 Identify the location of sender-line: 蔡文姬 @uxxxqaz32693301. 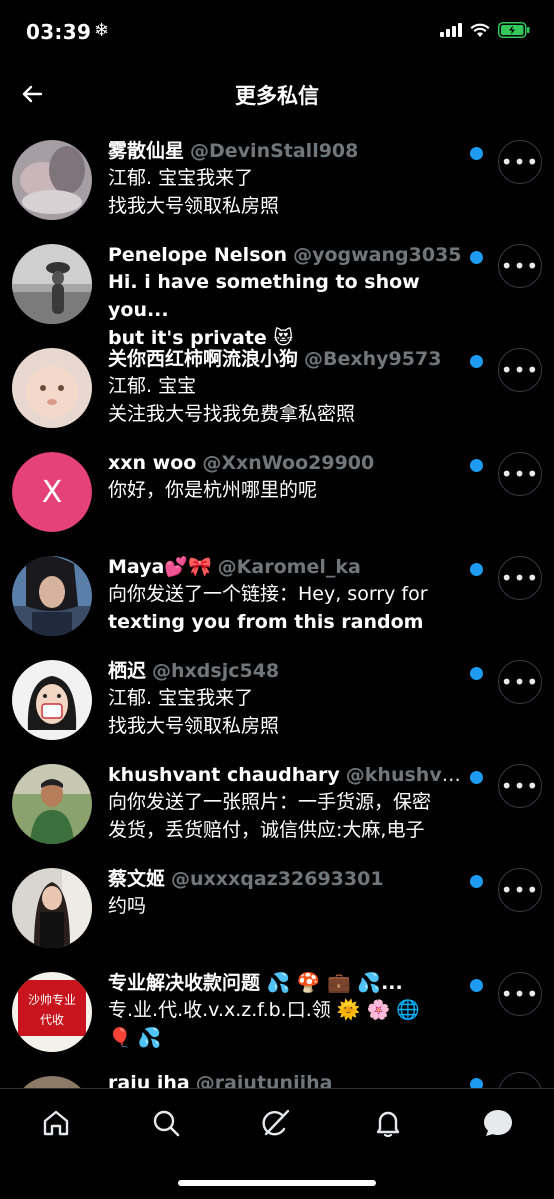
(286, 879).